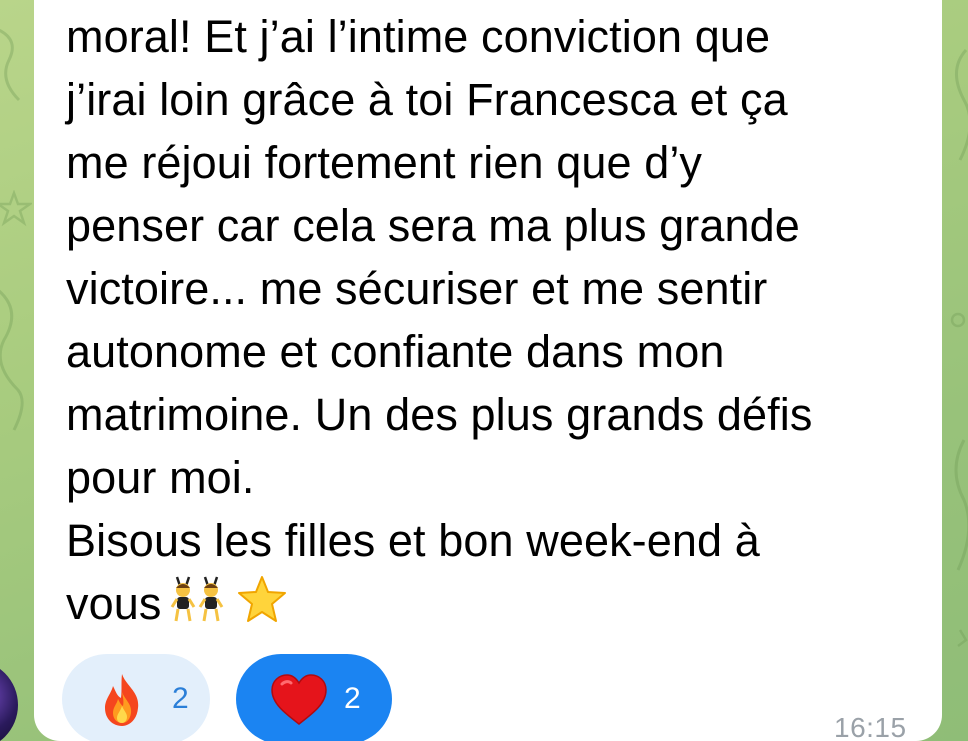 This screenshot has height=741, width=968. I want to click on reaction-fire-count: 2, so click(180, 698).